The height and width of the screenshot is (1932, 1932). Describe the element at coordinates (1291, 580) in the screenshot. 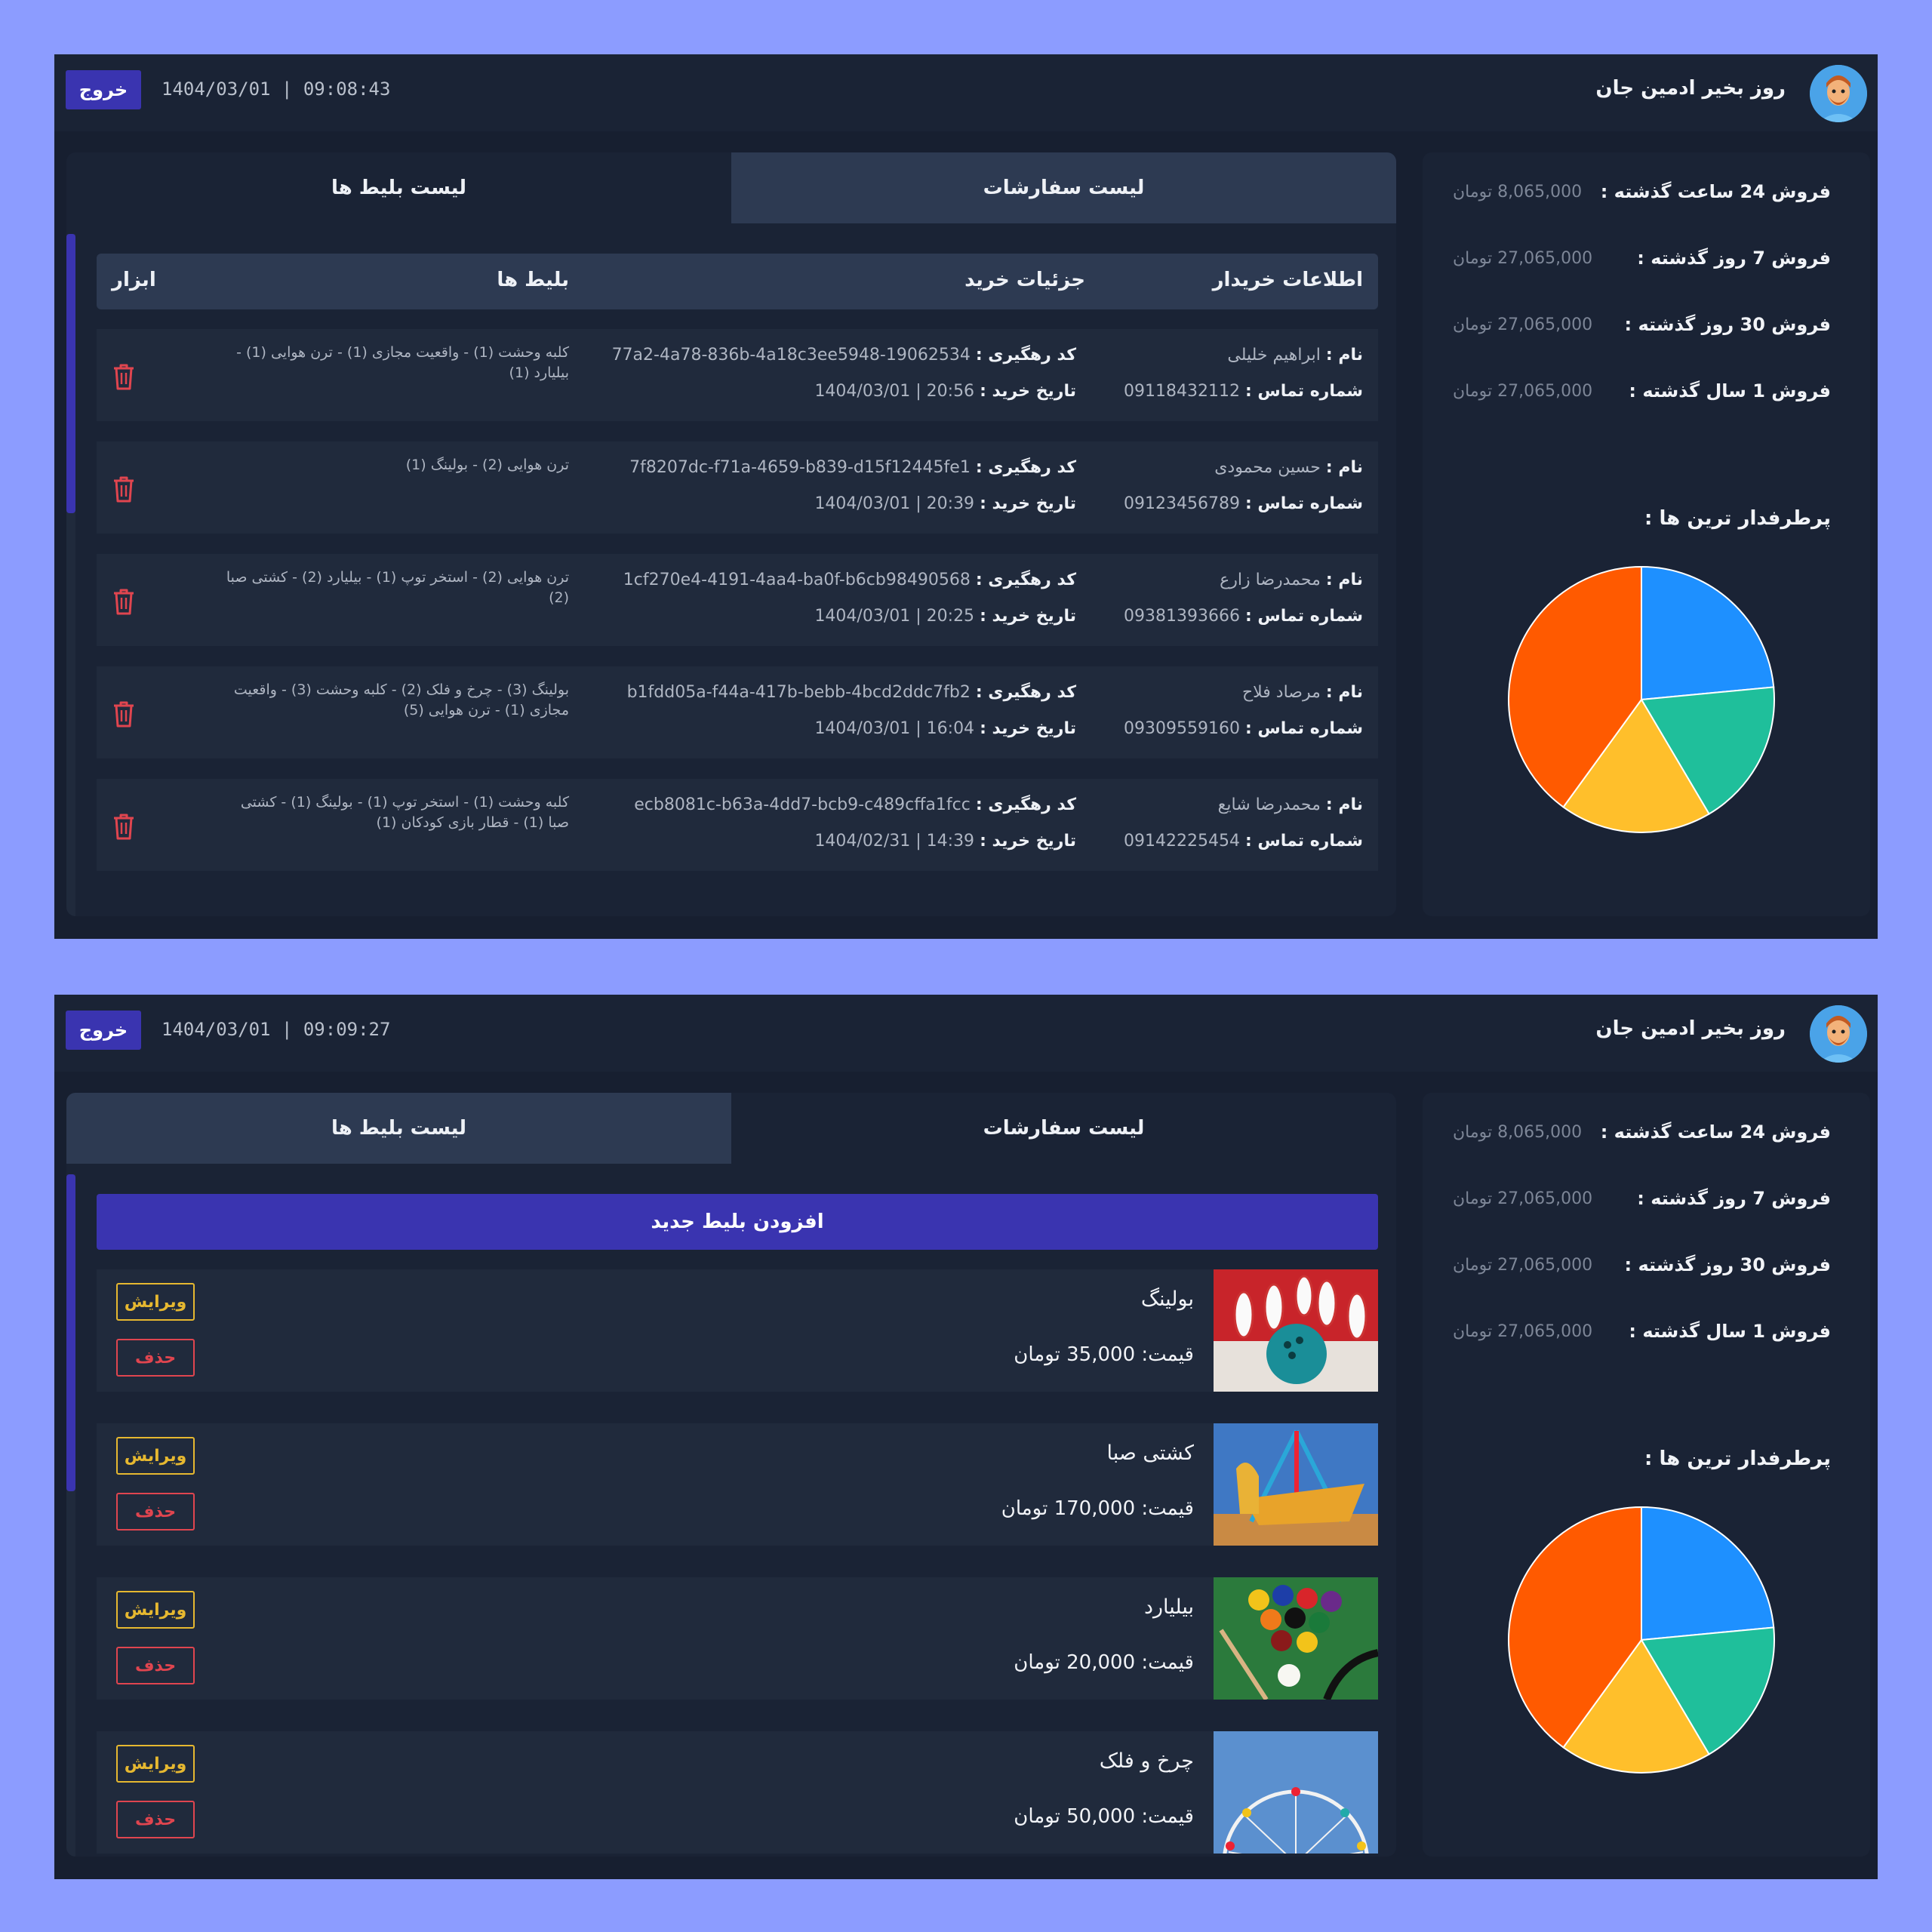

I see `buyer-name: نام : محمدرضا زارع` at that location.